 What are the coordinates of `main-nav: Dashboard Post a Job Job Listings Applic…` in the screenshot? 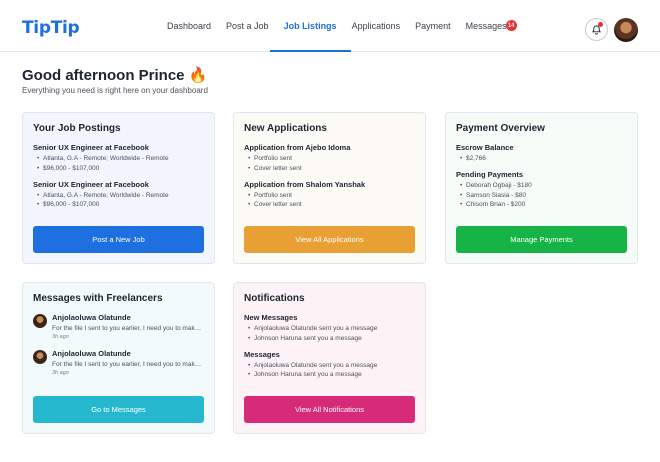 It's located at (344, 26).